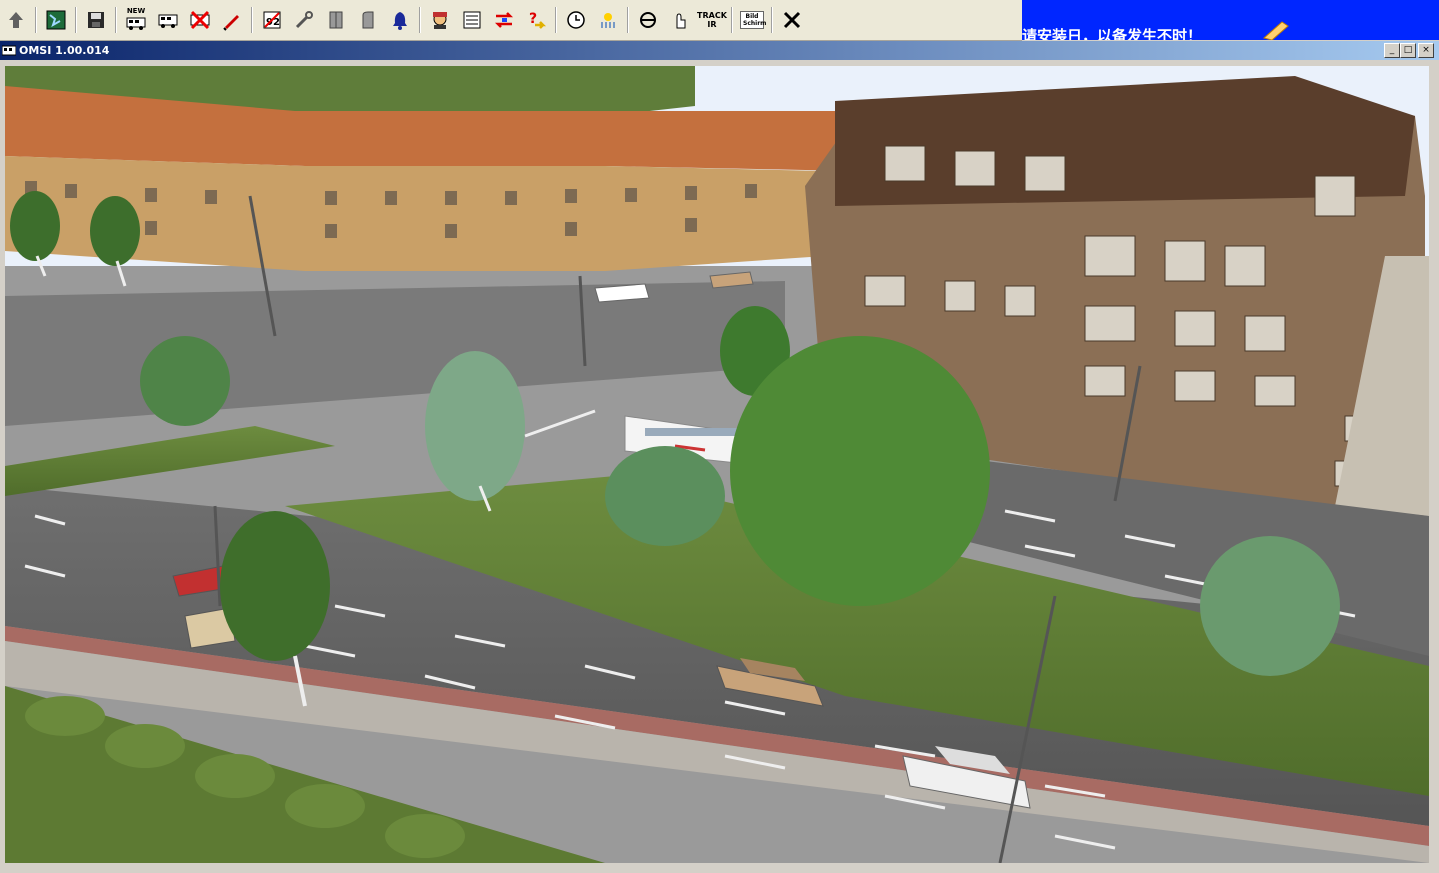  Describe the element at coordinates (304, 20) in the screenshot. I see `tools-icon` at that location.